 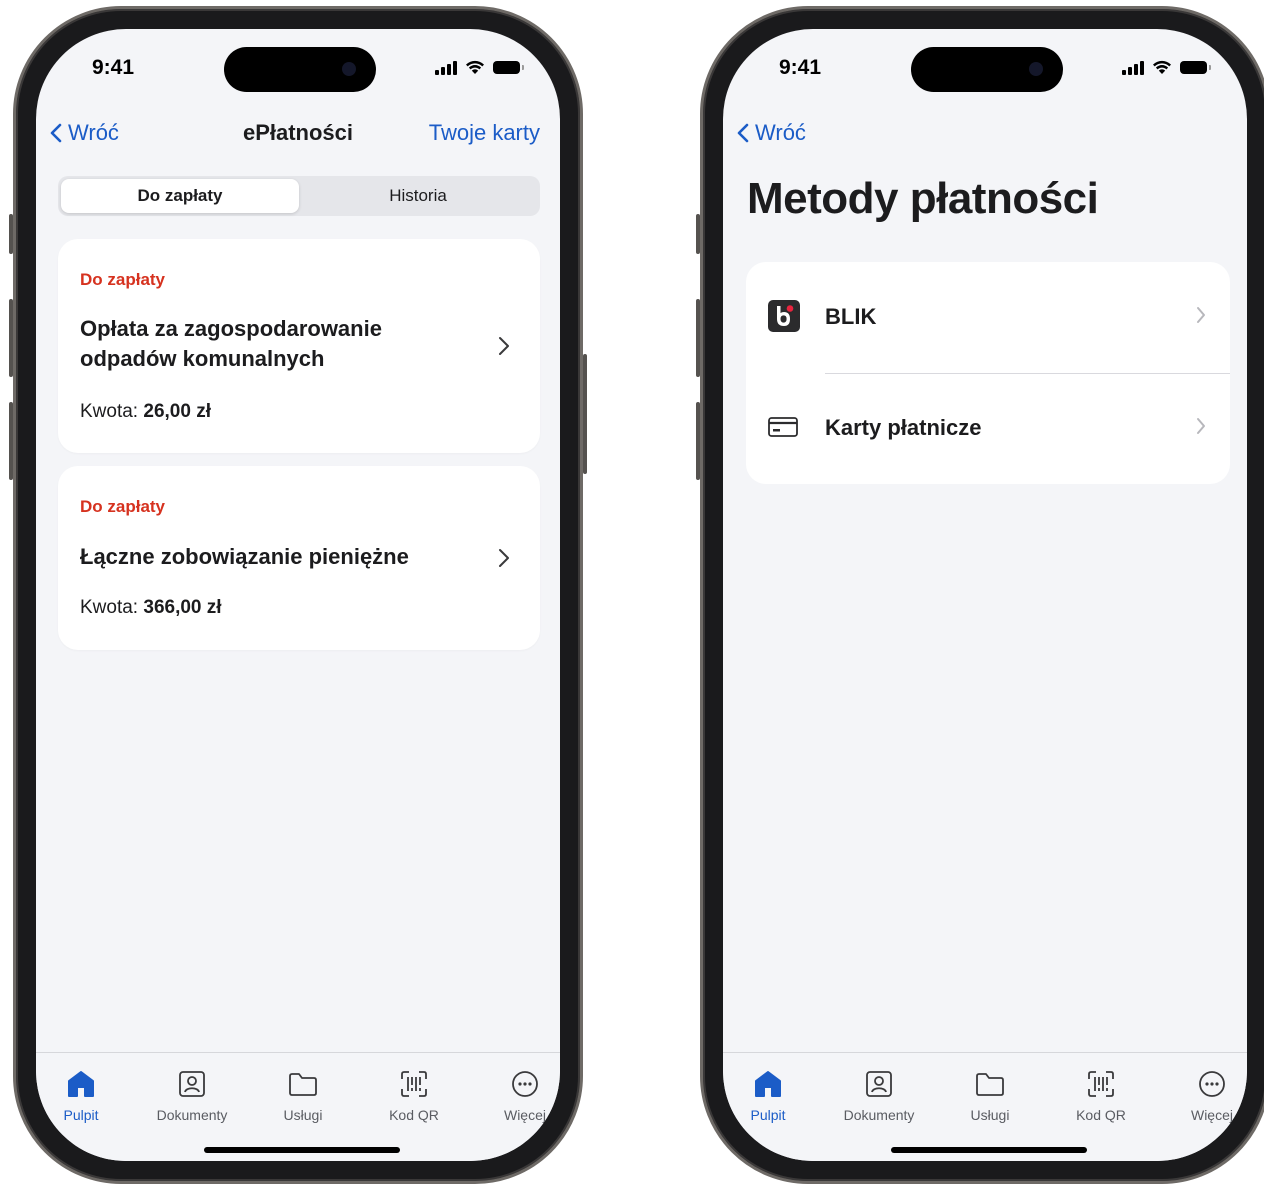 What do you see at coordinates (182, 607) in the screenshot?
I see `amount-value: 366,00 zł` at bounding box center [182, 607].